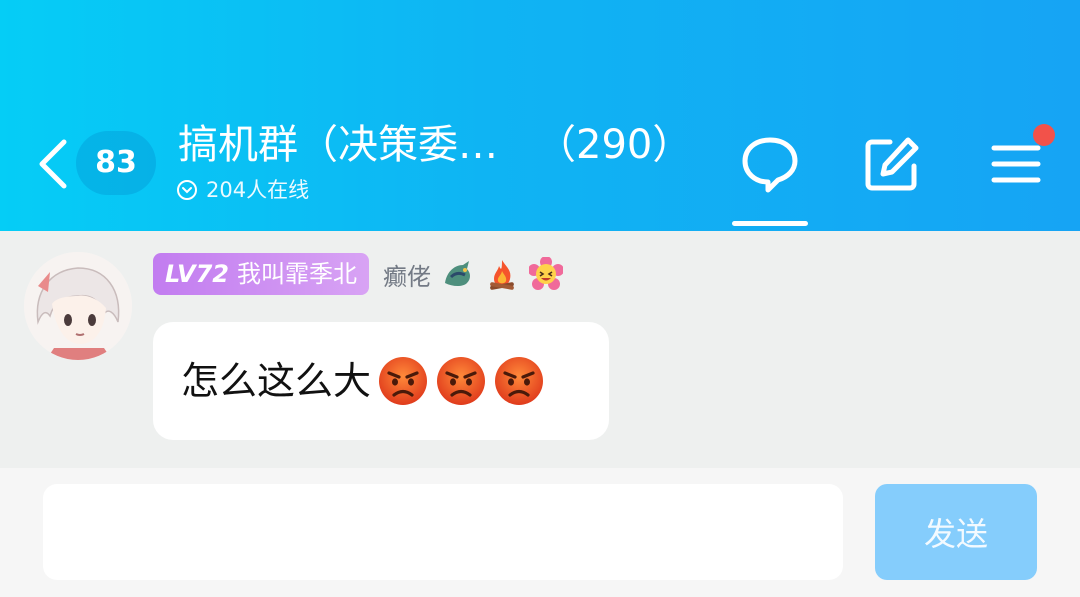  I want to click on chevron-down-circle-icon, so click(187, 190).